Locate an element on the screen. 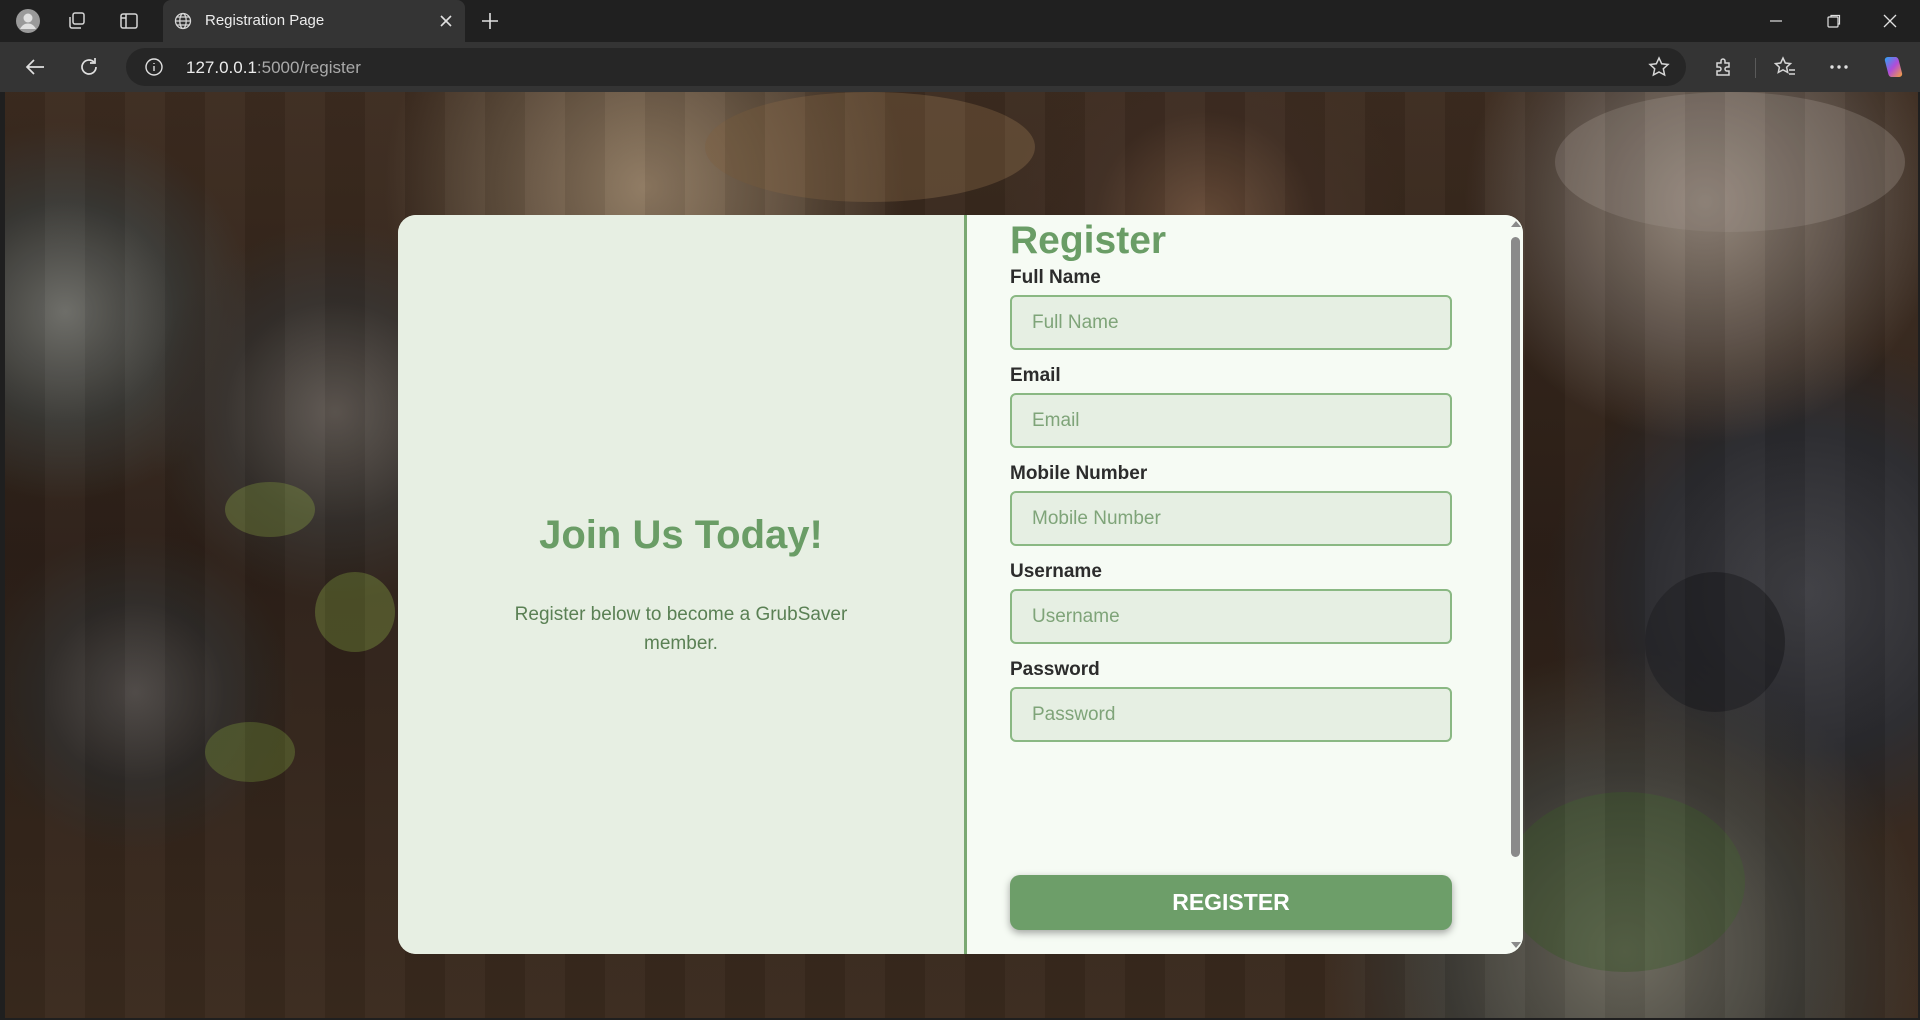 The image size is (1920, 1020). copilot-icon is located at coordinates (1893, 67).